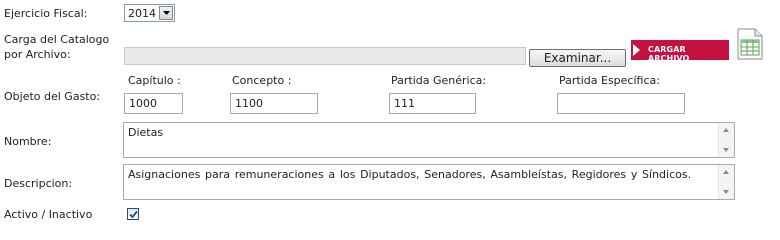 The height and width of the screenshot is (240, 780). Describe the element at coordinates (46, 13) in the screenshot. I see `ejercicio-fiscal-label: Ejercicio Fiscal:` at that location.